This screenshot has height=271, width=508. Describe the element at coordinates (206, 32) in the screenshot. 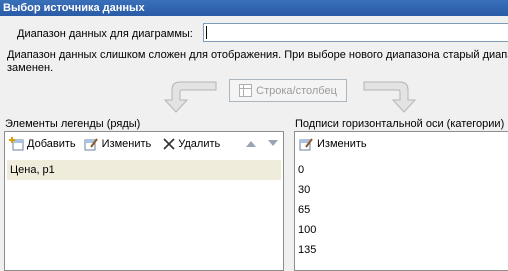

I see `text-caret` at that location.